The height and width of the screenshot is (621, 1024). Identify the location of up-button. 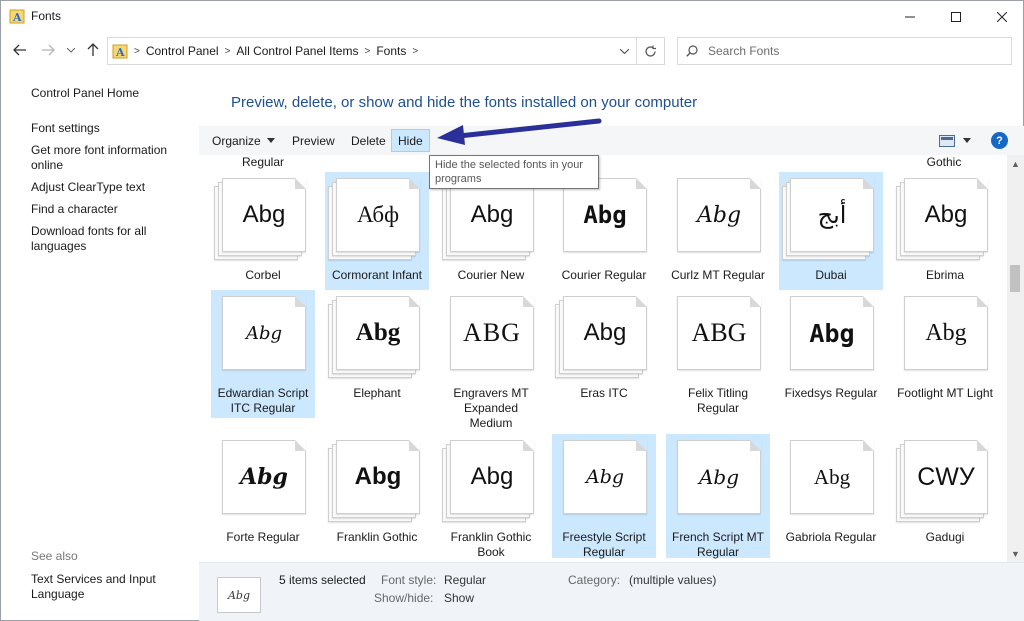
(93, 50).